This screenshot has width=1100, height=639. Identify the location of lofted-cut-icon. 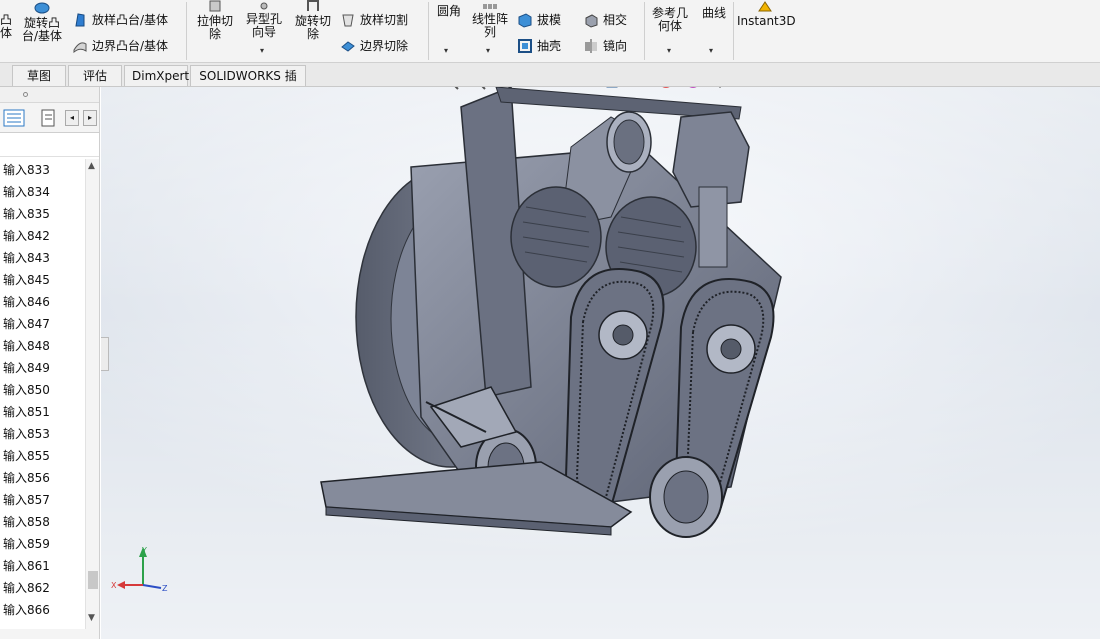
(348, 20).